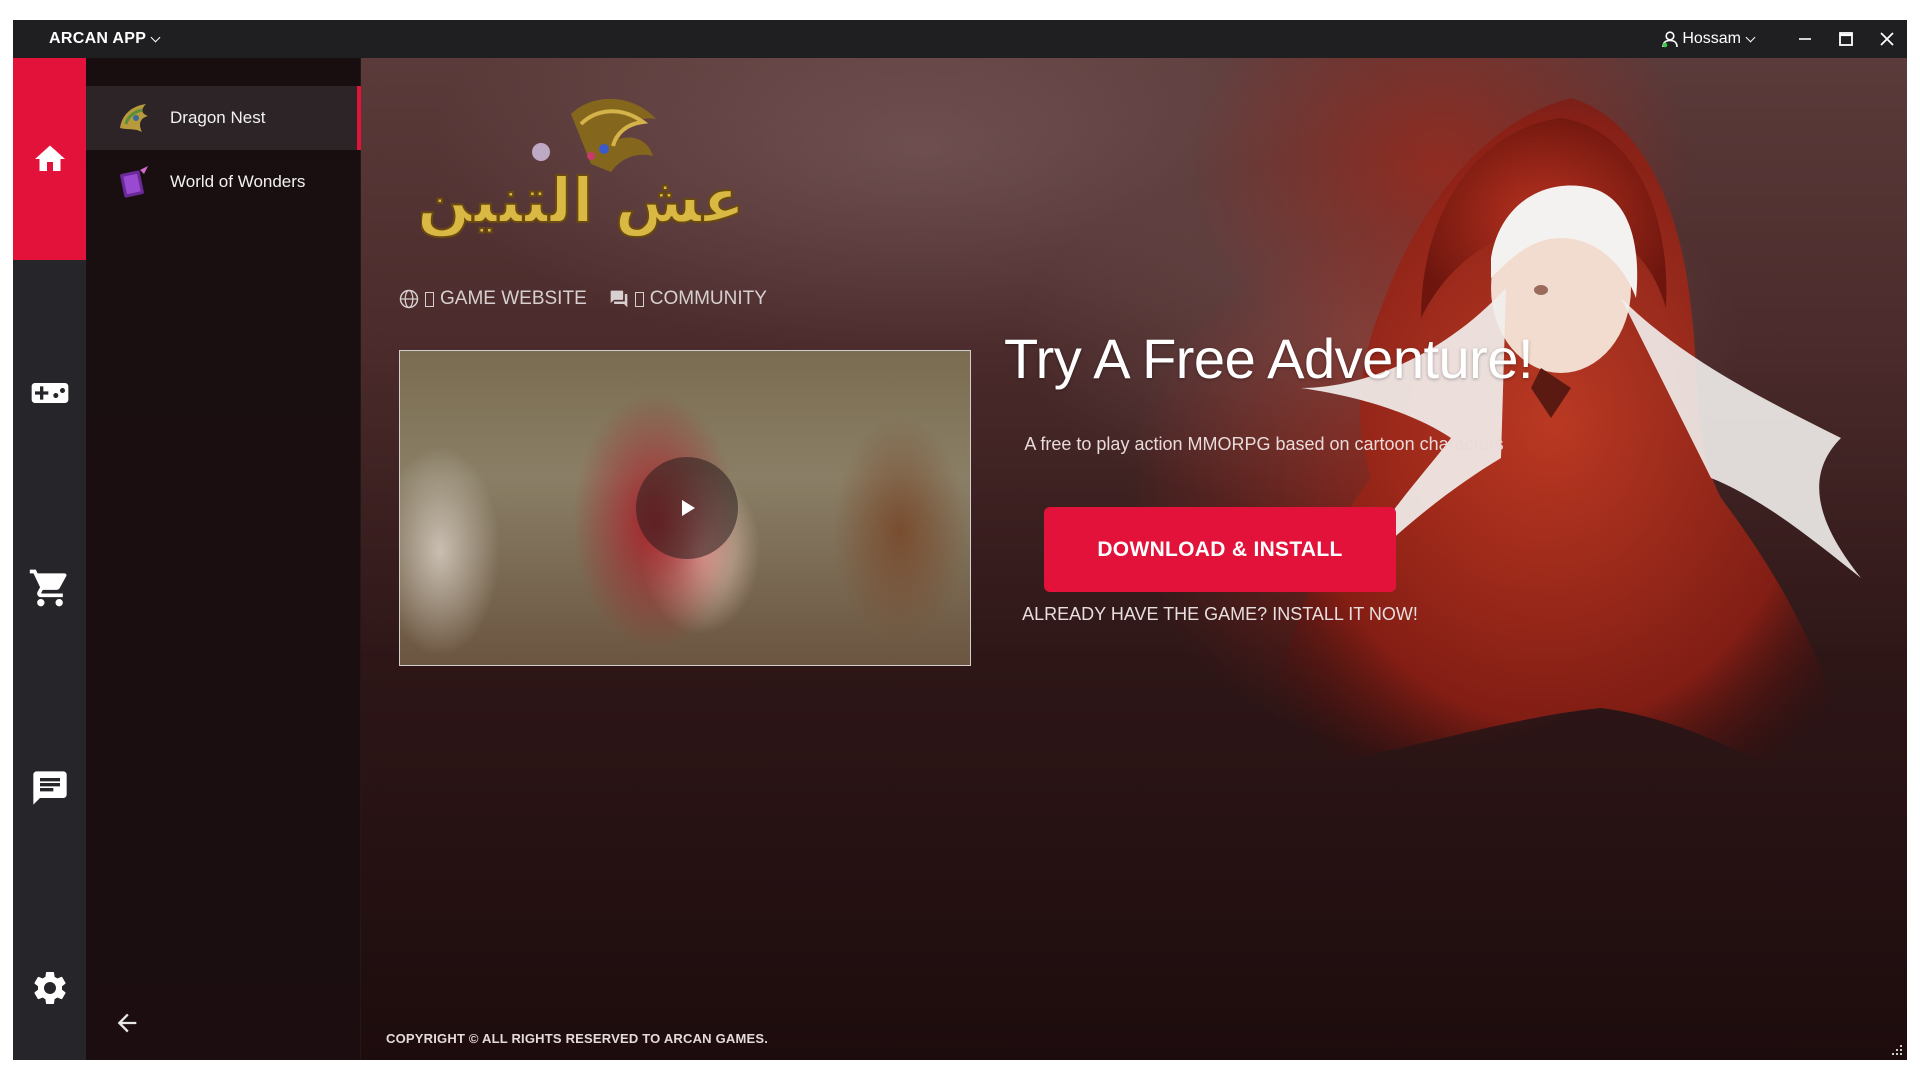  I want to click on rail-item-chat, so click(49, 788).